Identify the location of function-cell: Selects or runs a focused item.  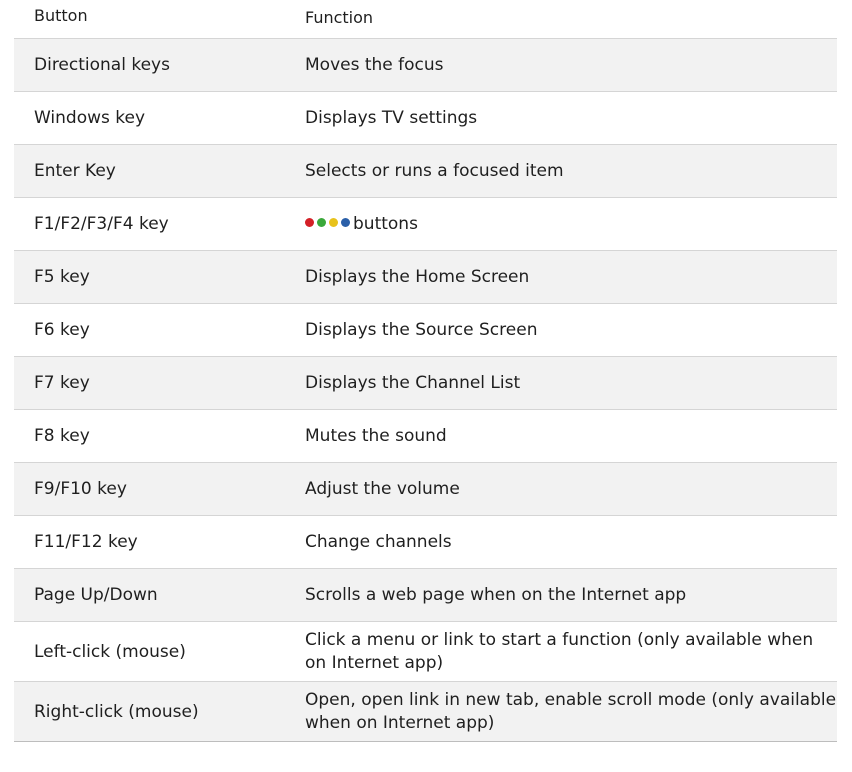
(434, 170).